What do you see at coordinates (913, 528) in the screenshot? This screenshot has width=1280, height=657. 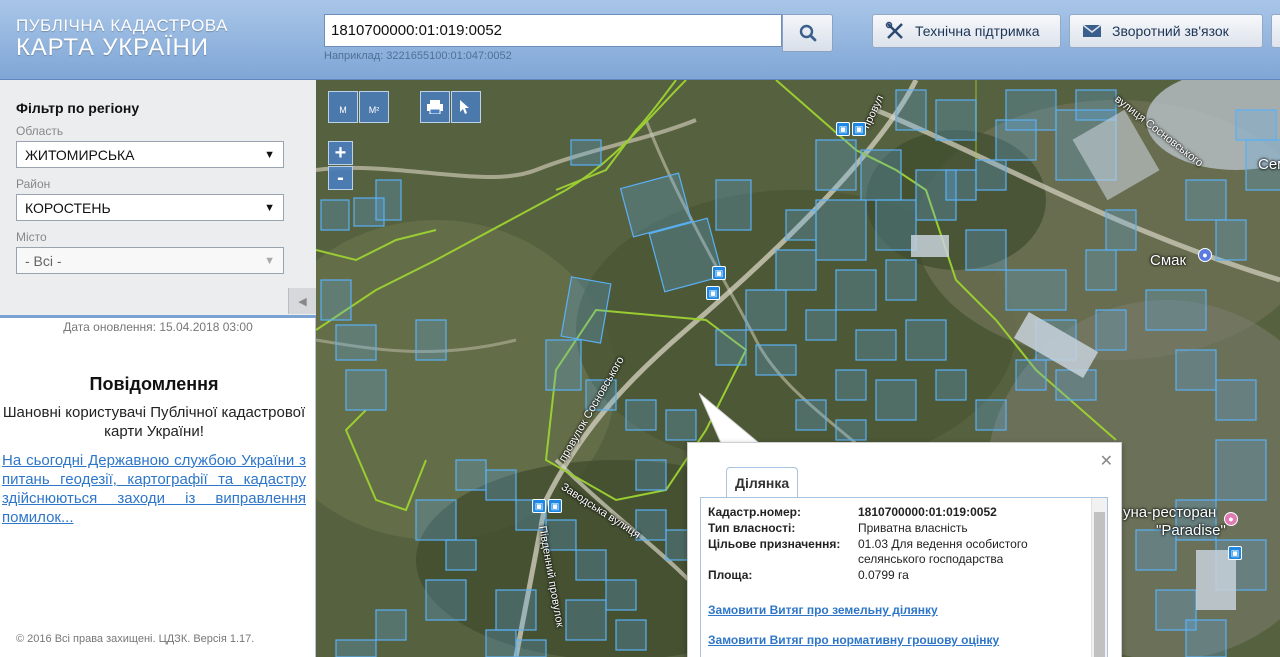 I see `ownership-type-value: Приватна власність` at bounding box center [913, 528].